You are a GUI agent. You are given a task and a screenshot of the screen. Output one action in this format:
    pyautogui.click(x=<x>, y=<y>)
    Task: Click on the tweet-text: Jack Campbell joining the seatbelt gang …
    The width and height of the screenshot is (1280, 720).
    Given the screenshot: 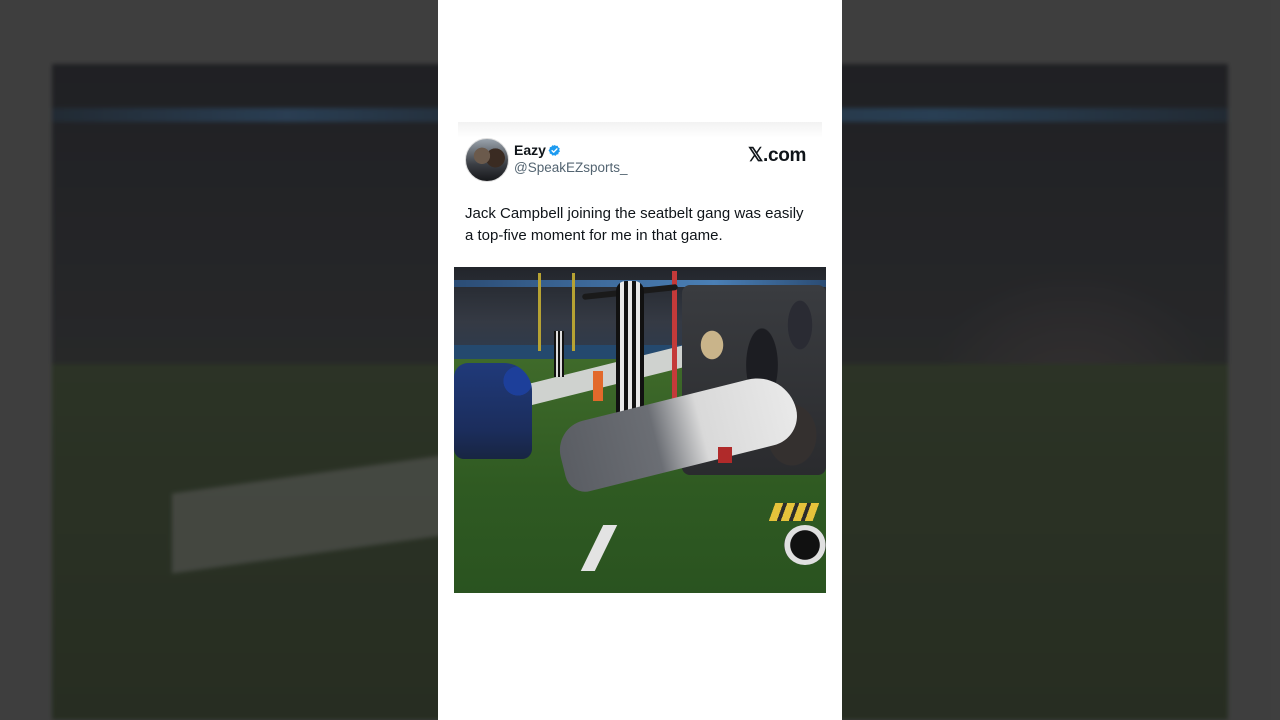 What is the action you would take?
    pyautogui.click(x=634, y=224)
    